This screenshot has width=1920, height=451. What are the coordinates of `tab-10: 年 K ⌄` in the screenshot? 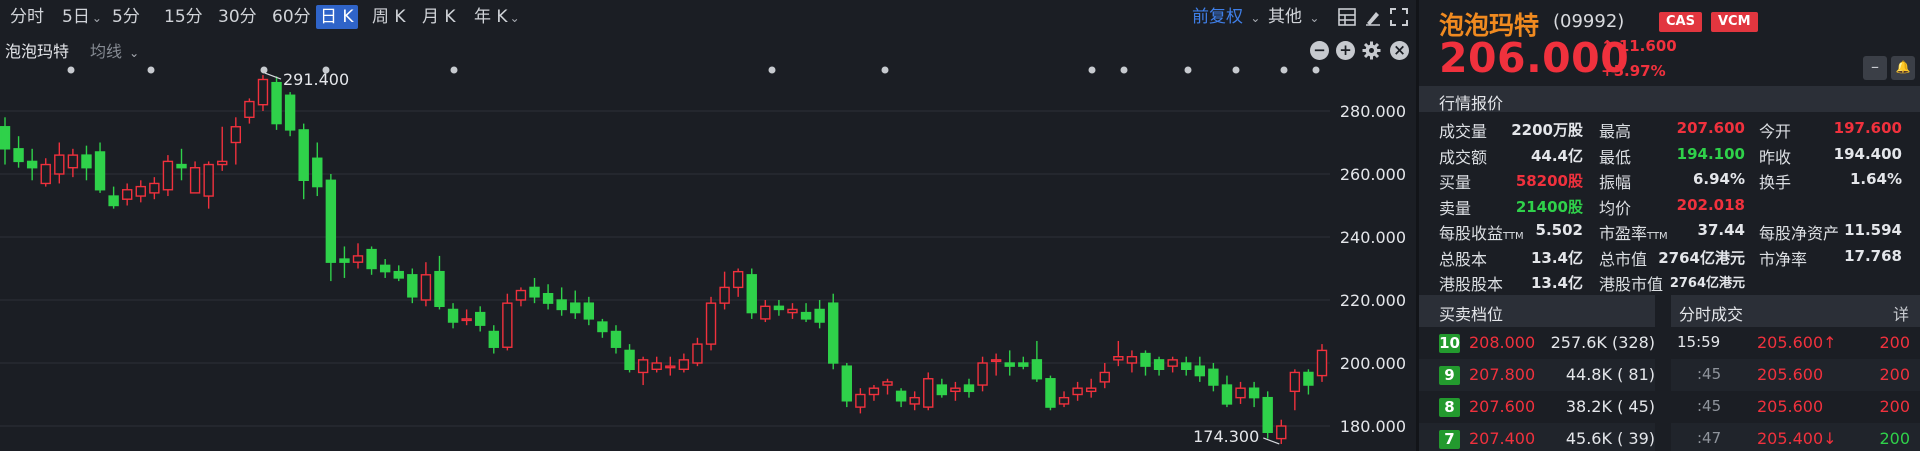 It's located at (497, 17).